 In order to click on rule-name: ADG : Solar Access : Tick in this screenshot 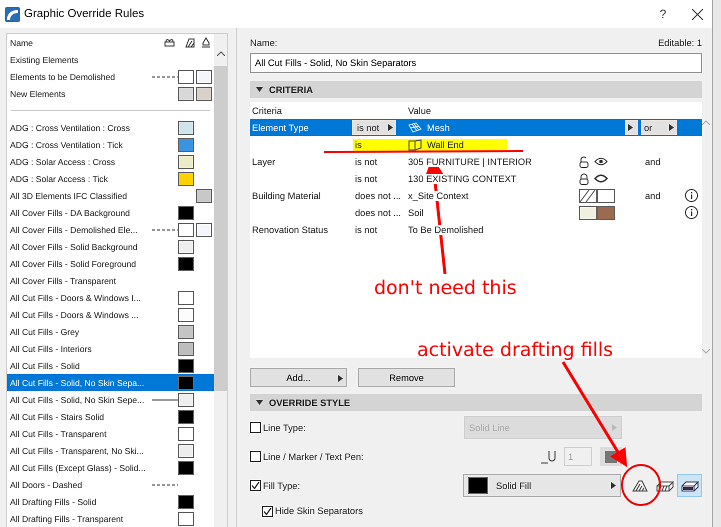, I will do `click(80, 179)`.